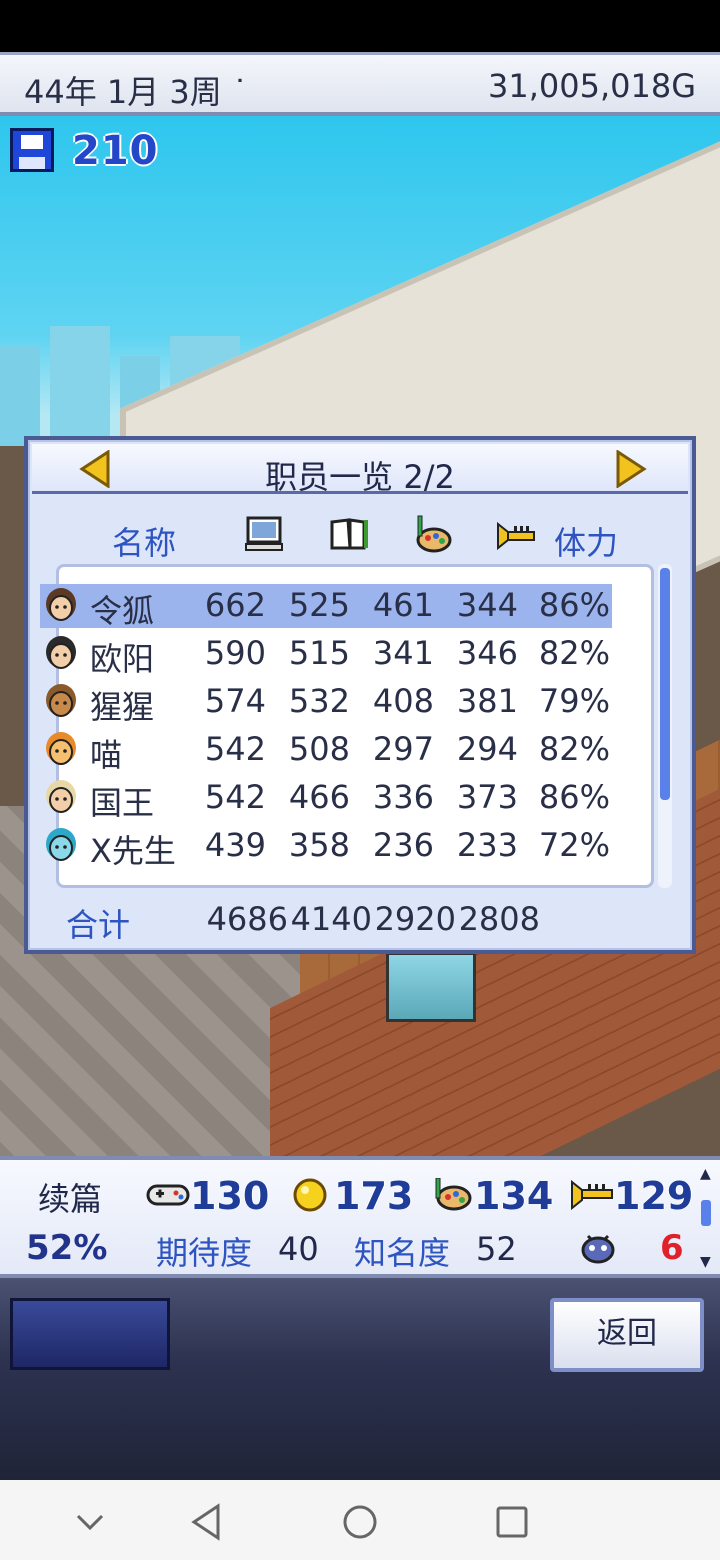  I want to click on staff-programming: 662, so click(235, 605).